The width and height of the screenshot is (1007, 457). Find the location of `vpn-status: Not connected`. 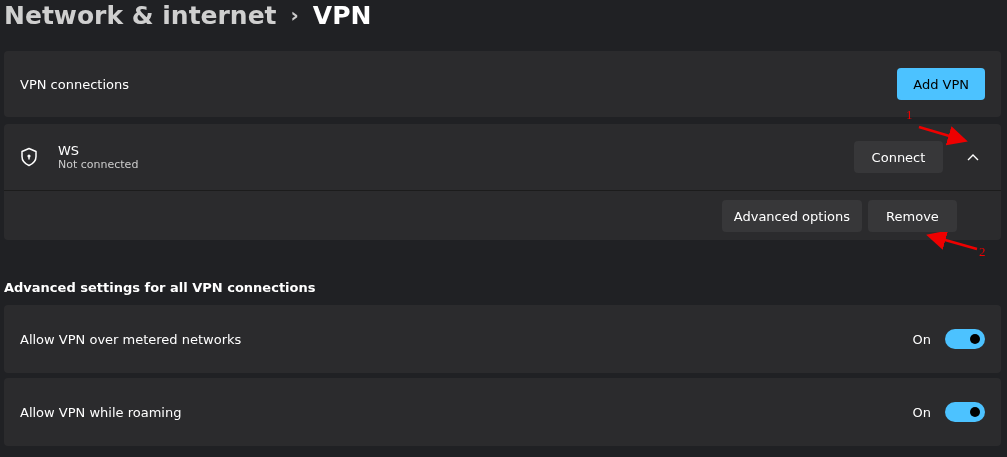

vpn-status: Not connected is located at coordinates (98, 164).